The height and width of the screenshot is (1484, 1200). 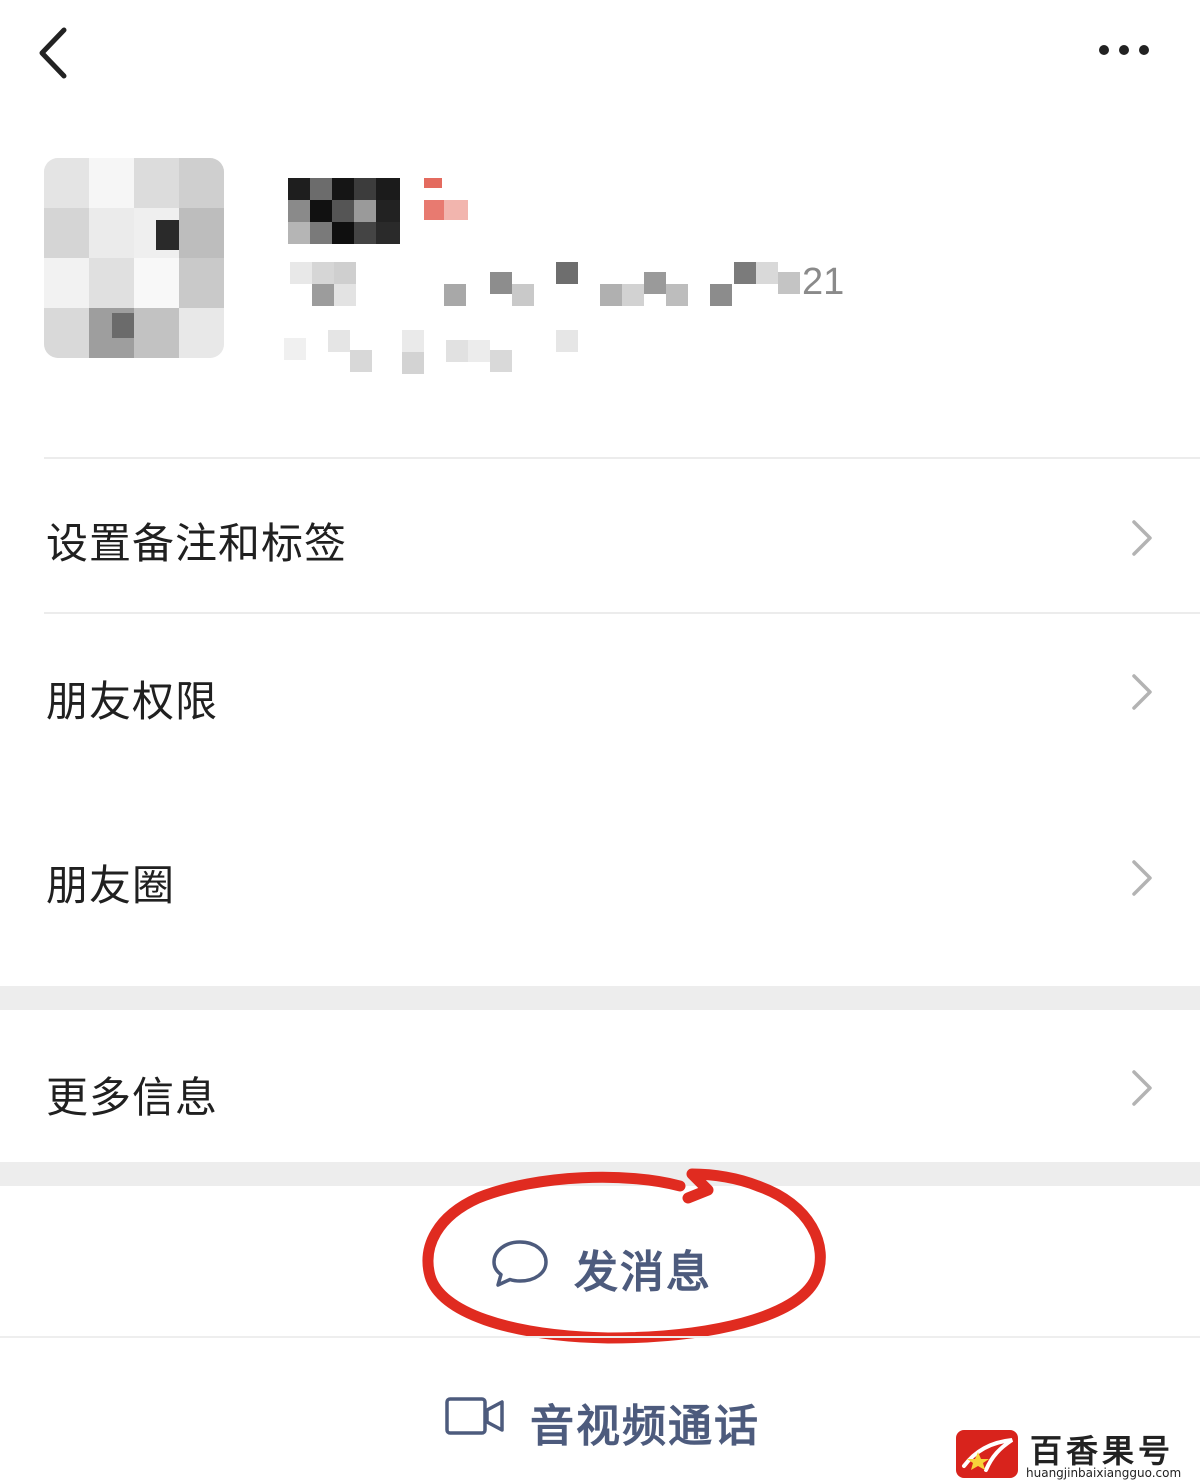 I want to click on pixelated-name, so click(x=378, y=211).